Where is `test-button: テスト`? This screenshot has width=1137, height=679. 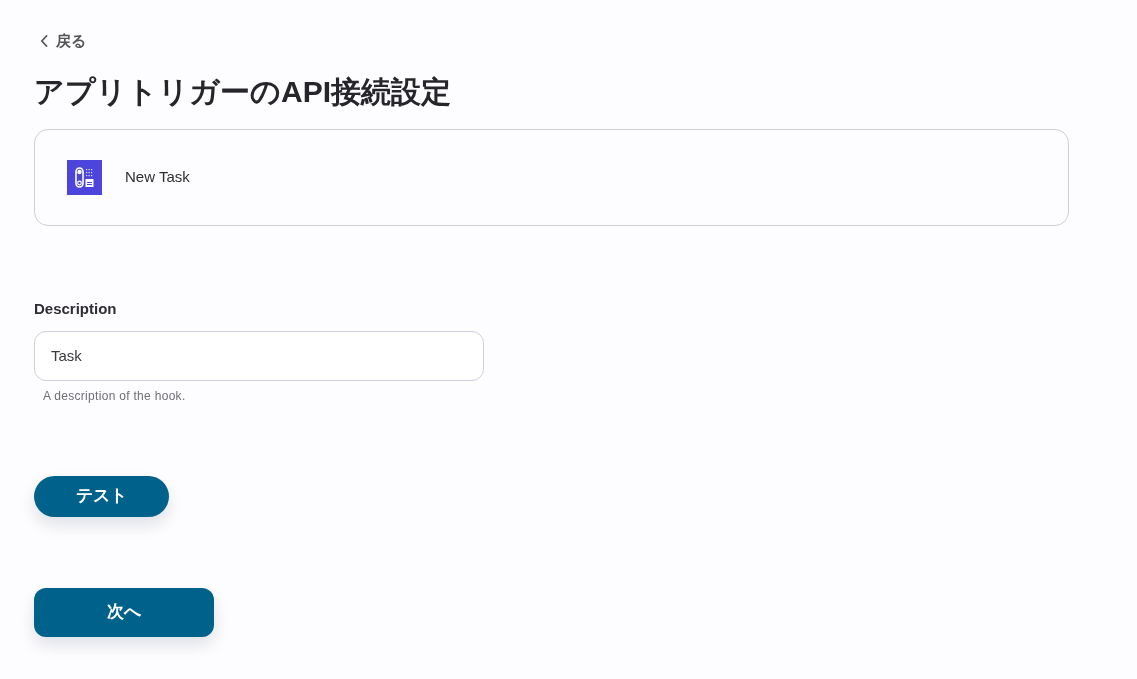
test-button: テスト is located at coordinates (101, 496).